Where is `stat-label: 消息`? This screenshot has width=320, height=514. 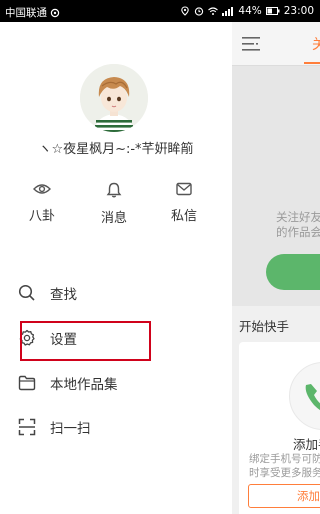 stat-label: 消息 is located at coordinates (113, 218).